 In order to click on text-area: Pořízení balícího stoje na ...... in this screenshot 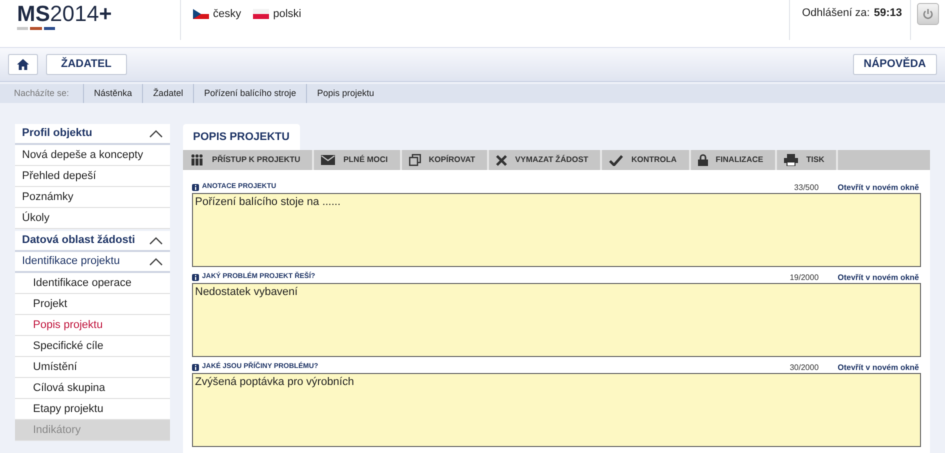, I will do `click(556, 230)`.